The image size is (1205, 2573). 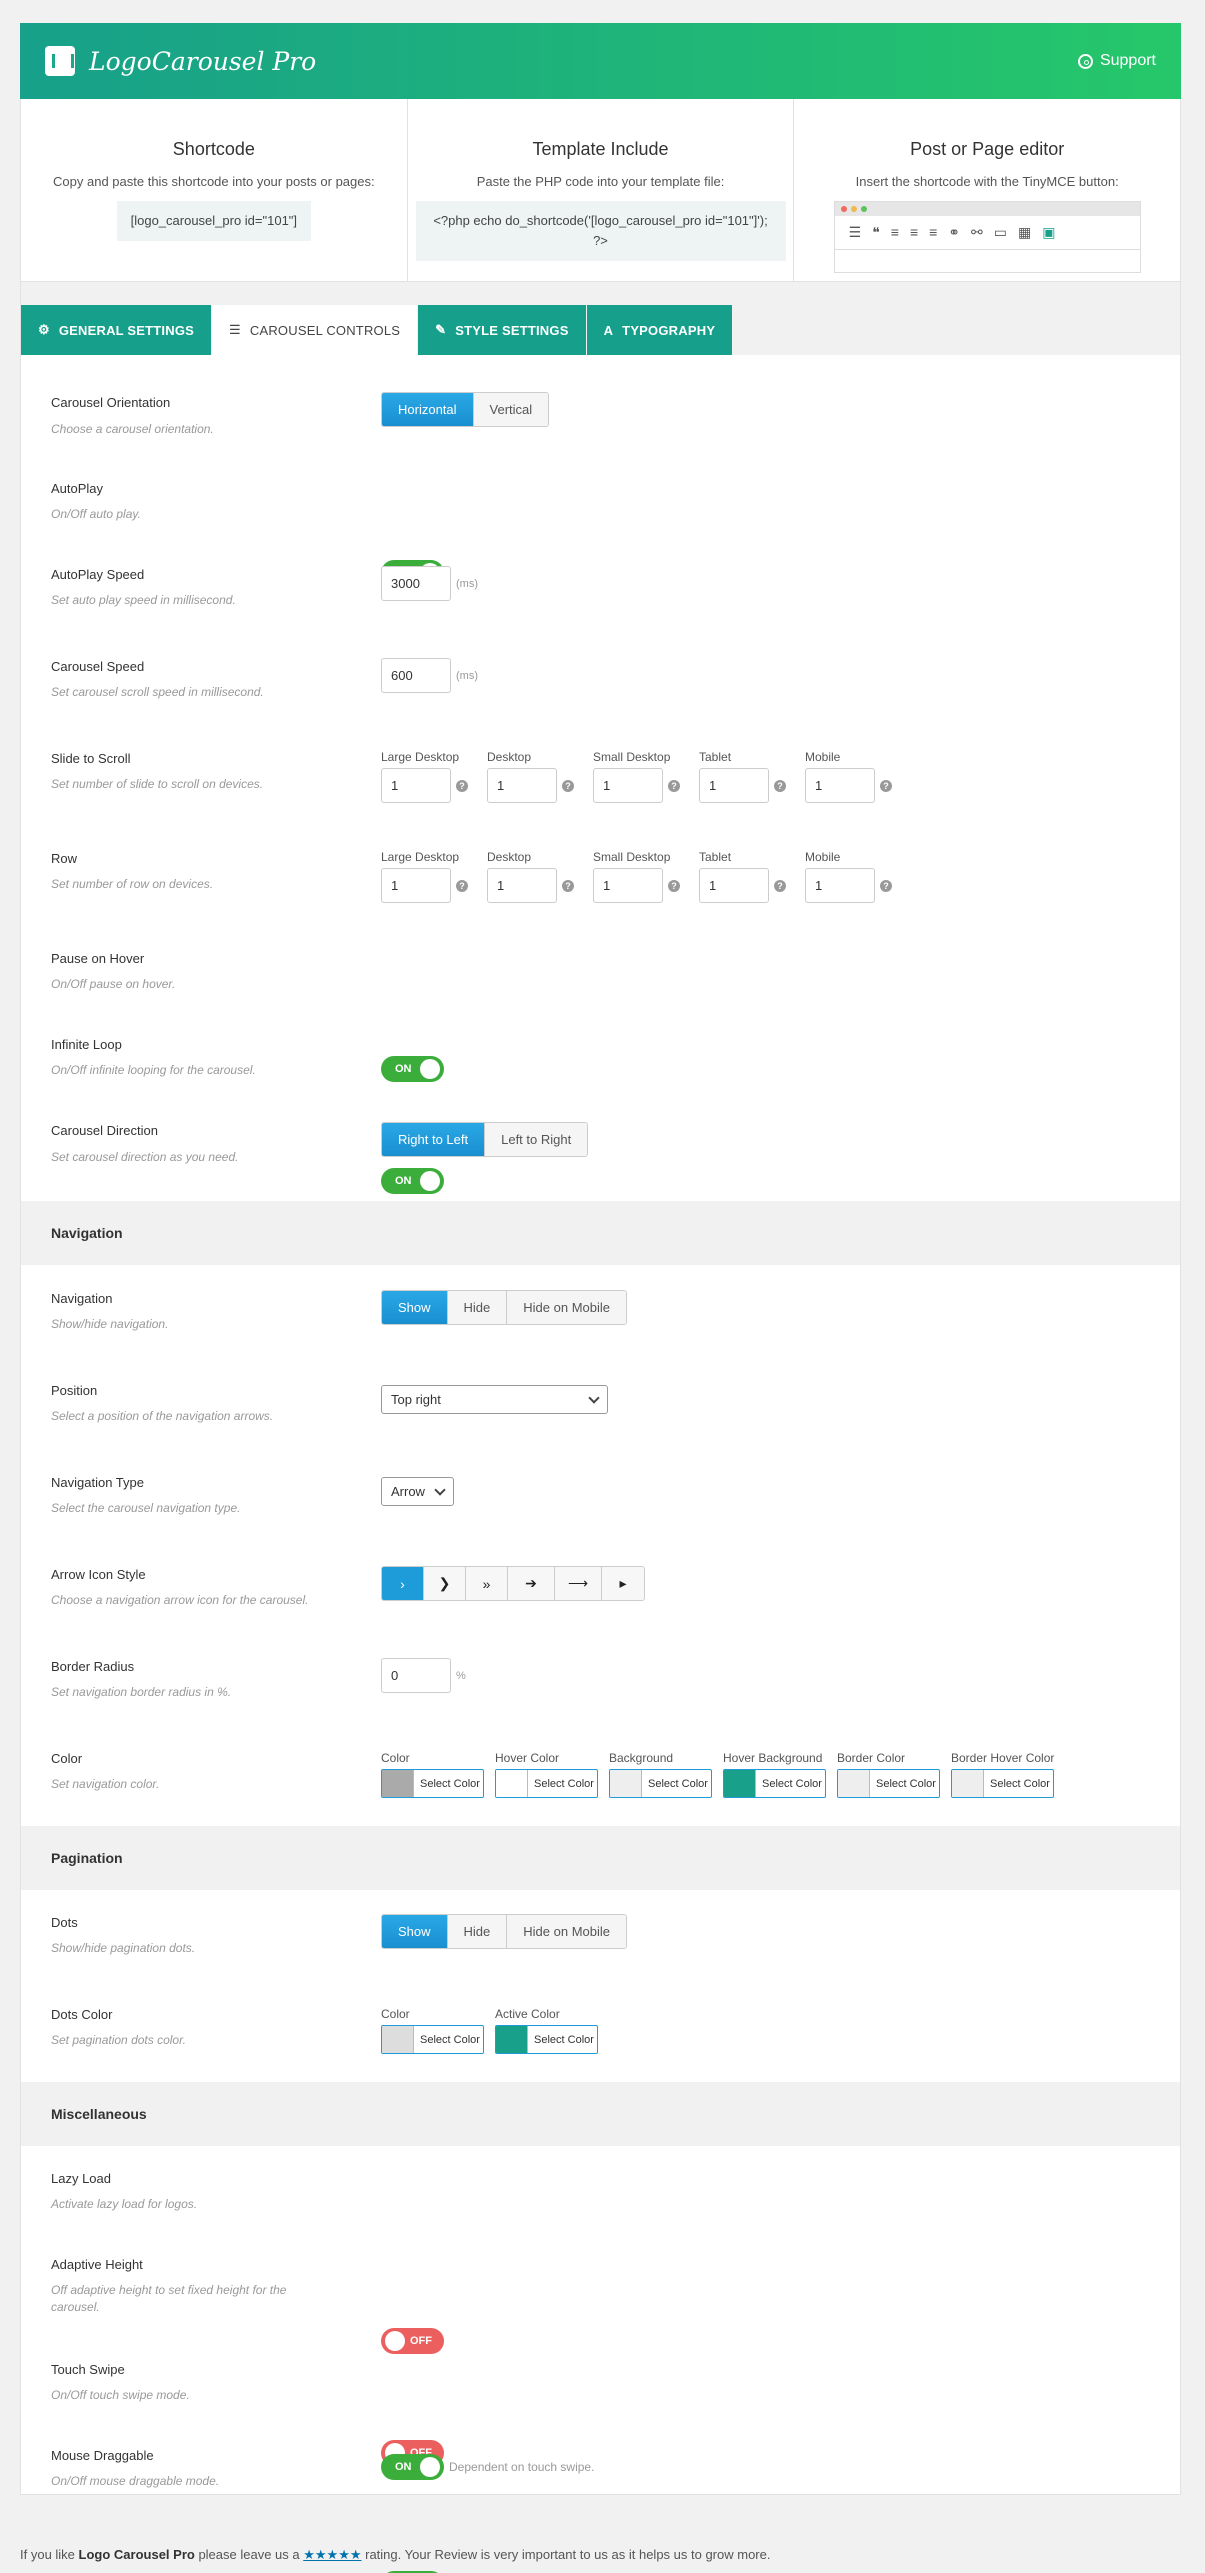 I want to click on mouse-draggable-toggle: ON, so click(x=412, y=2467).